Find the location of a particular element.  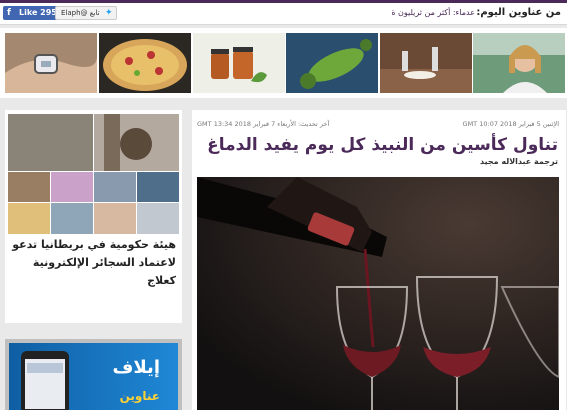

published-date: الإثنين 5 فبراير 2018 10:07 GMT is located at coordinates (510, 124).